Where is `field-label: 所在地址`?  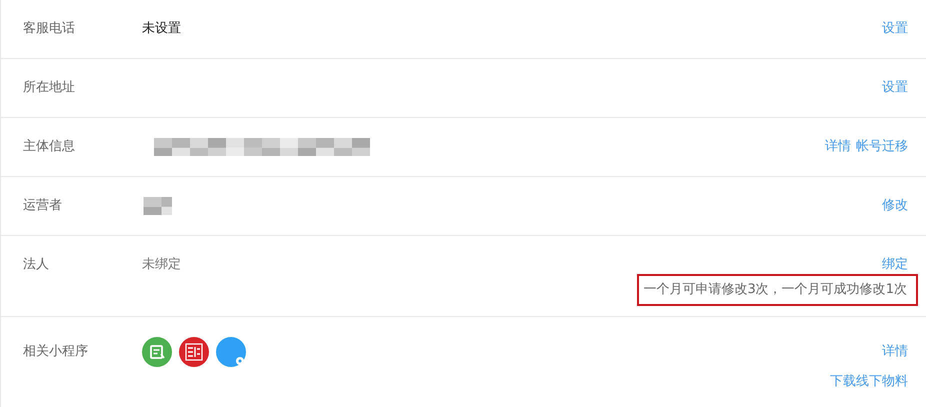
field-label: 所在地址 is located at coordinates (49, 88).